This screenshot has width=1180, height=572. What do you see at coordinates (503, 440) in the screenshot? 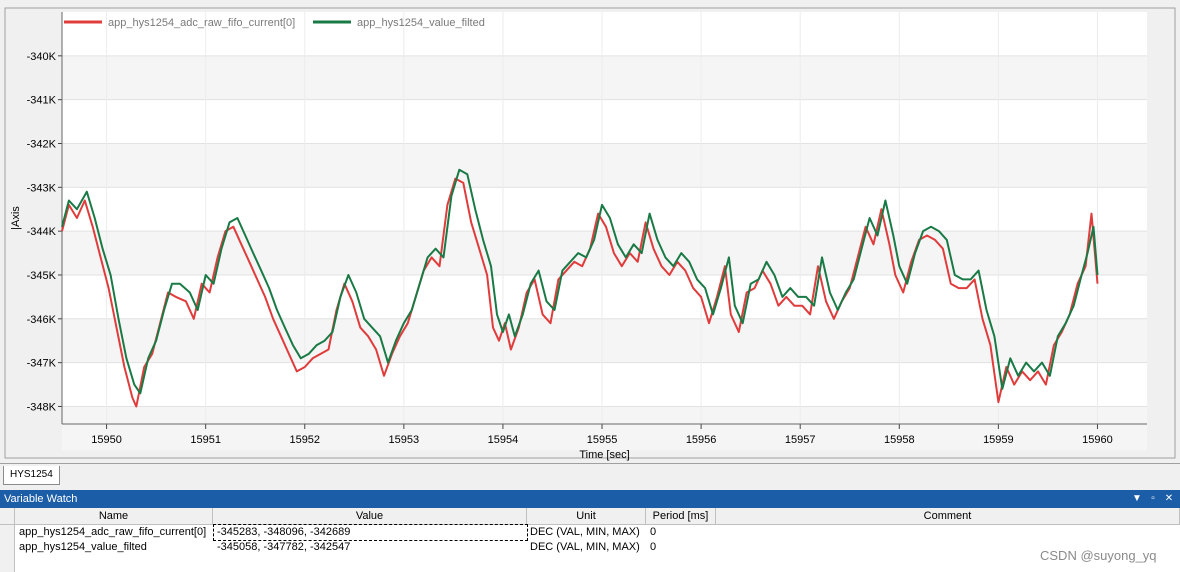
I see `x-tick-label: 15954` at bounding box center [503, 440].